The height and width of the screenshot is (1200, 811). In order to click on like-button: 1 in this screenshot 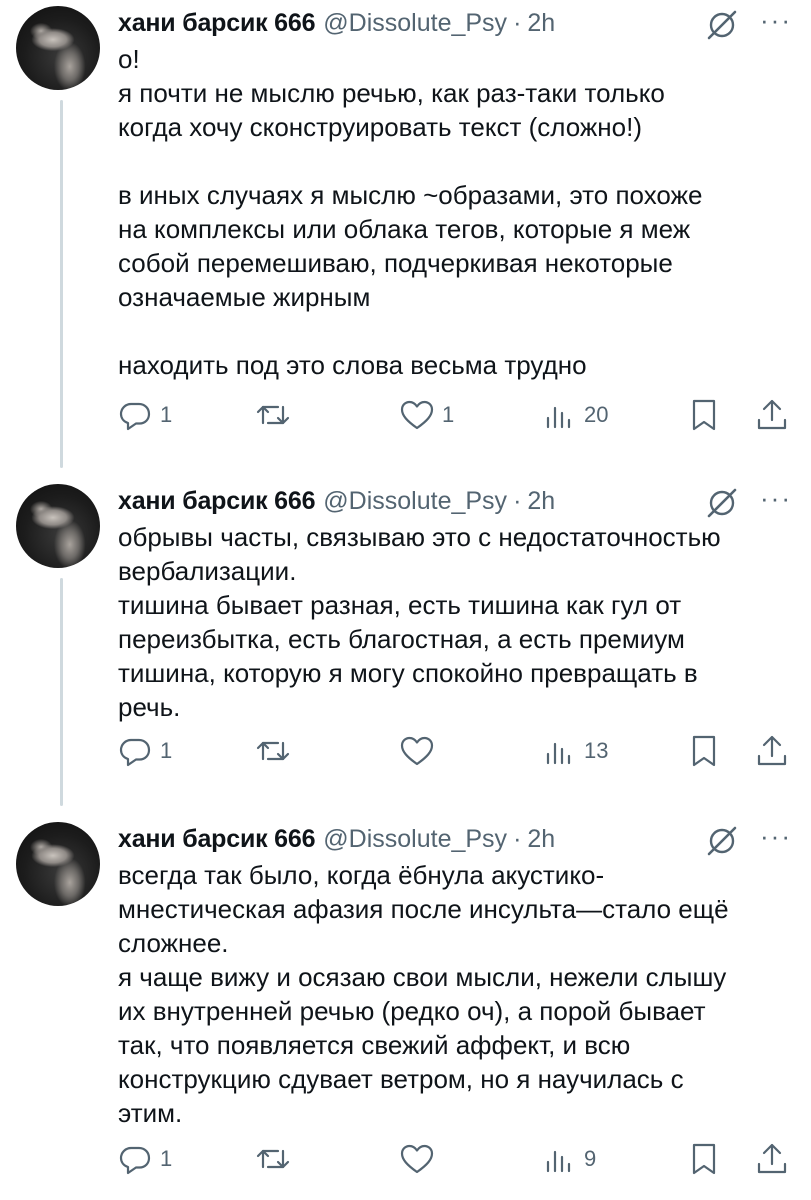, I will do `click(426, 415)`.